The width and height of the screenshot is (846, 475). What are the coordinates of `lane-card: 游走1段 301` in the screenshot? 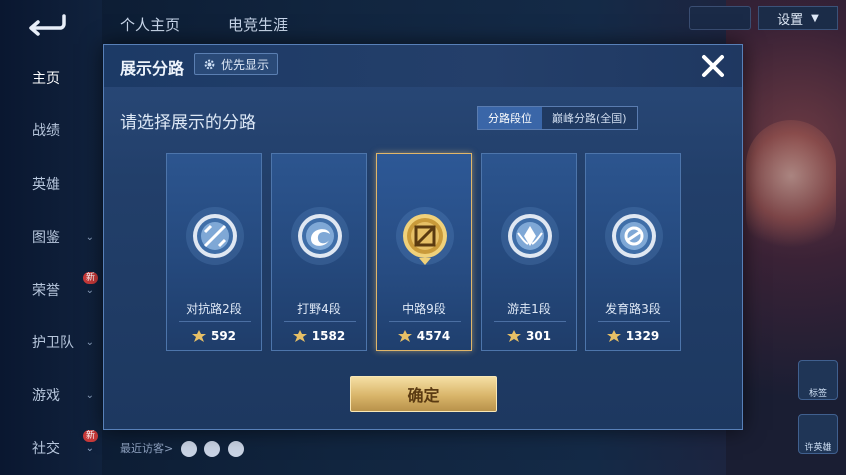 It's located at (529, 252).